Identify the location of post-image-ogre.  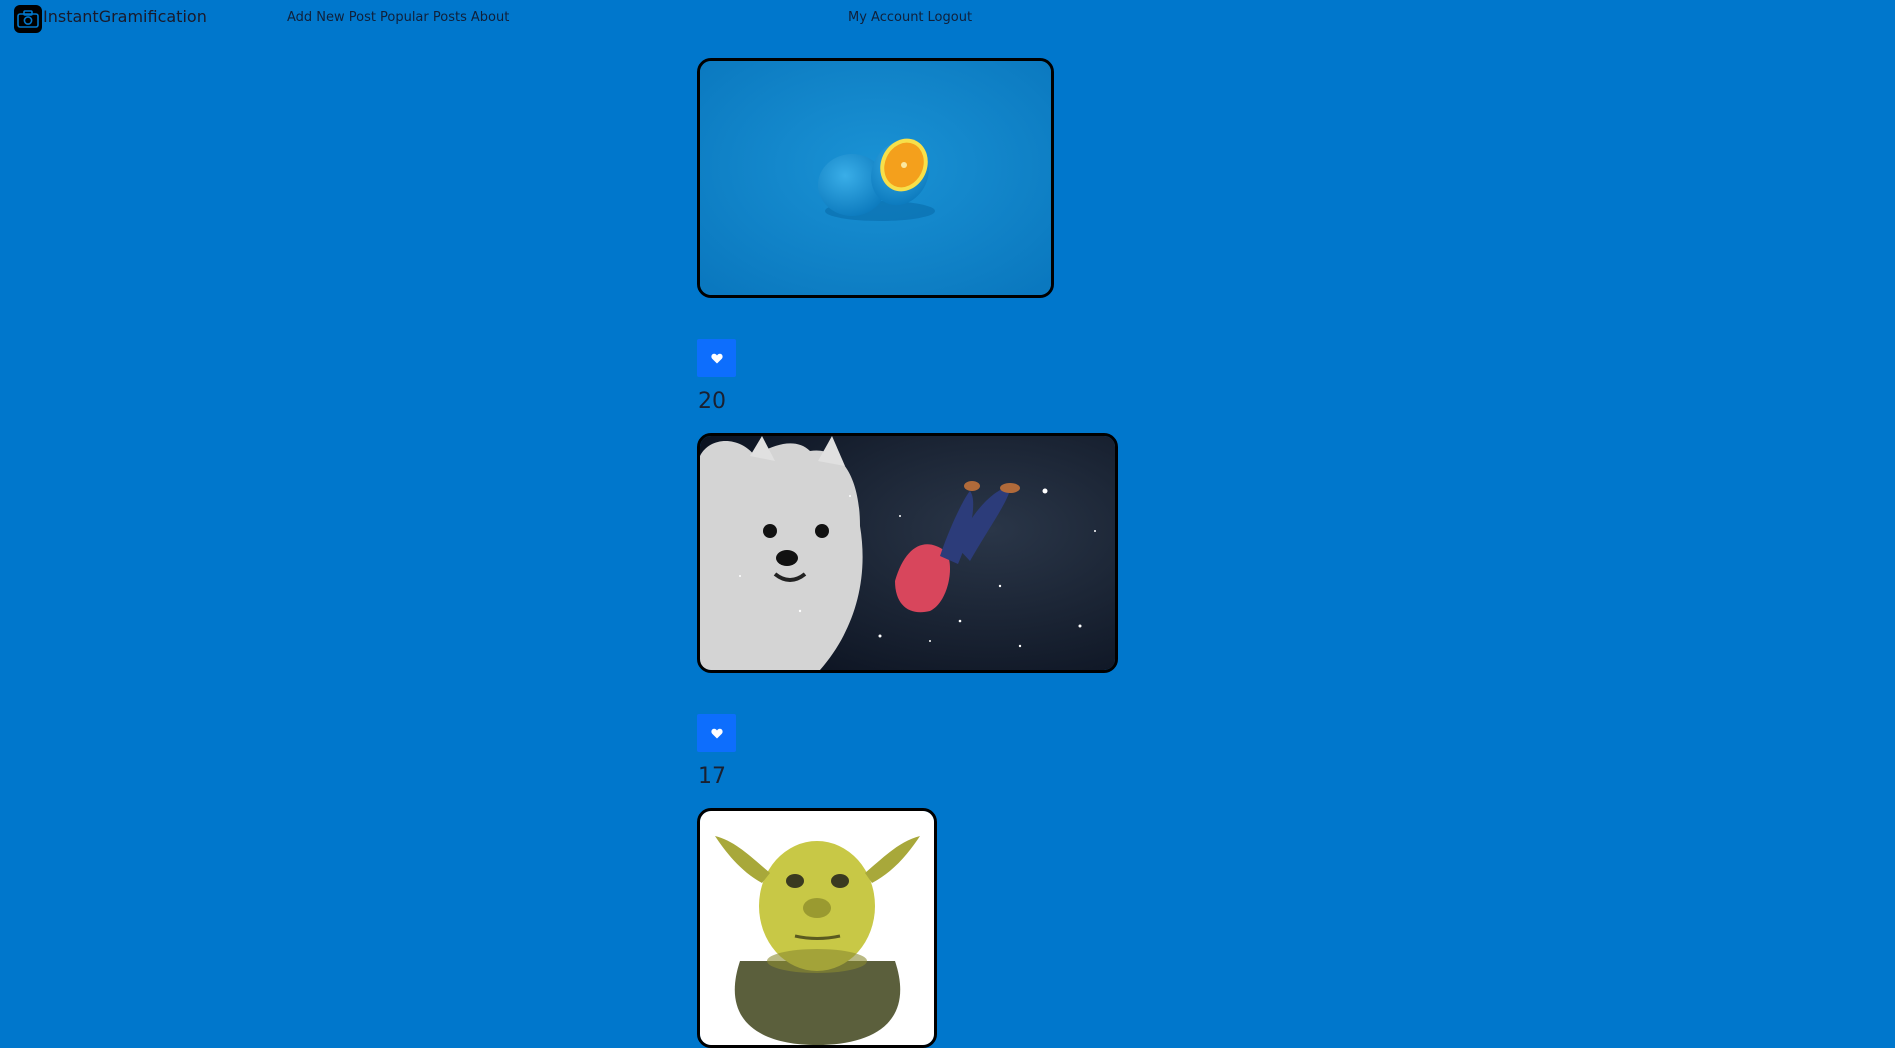
(817, 928).